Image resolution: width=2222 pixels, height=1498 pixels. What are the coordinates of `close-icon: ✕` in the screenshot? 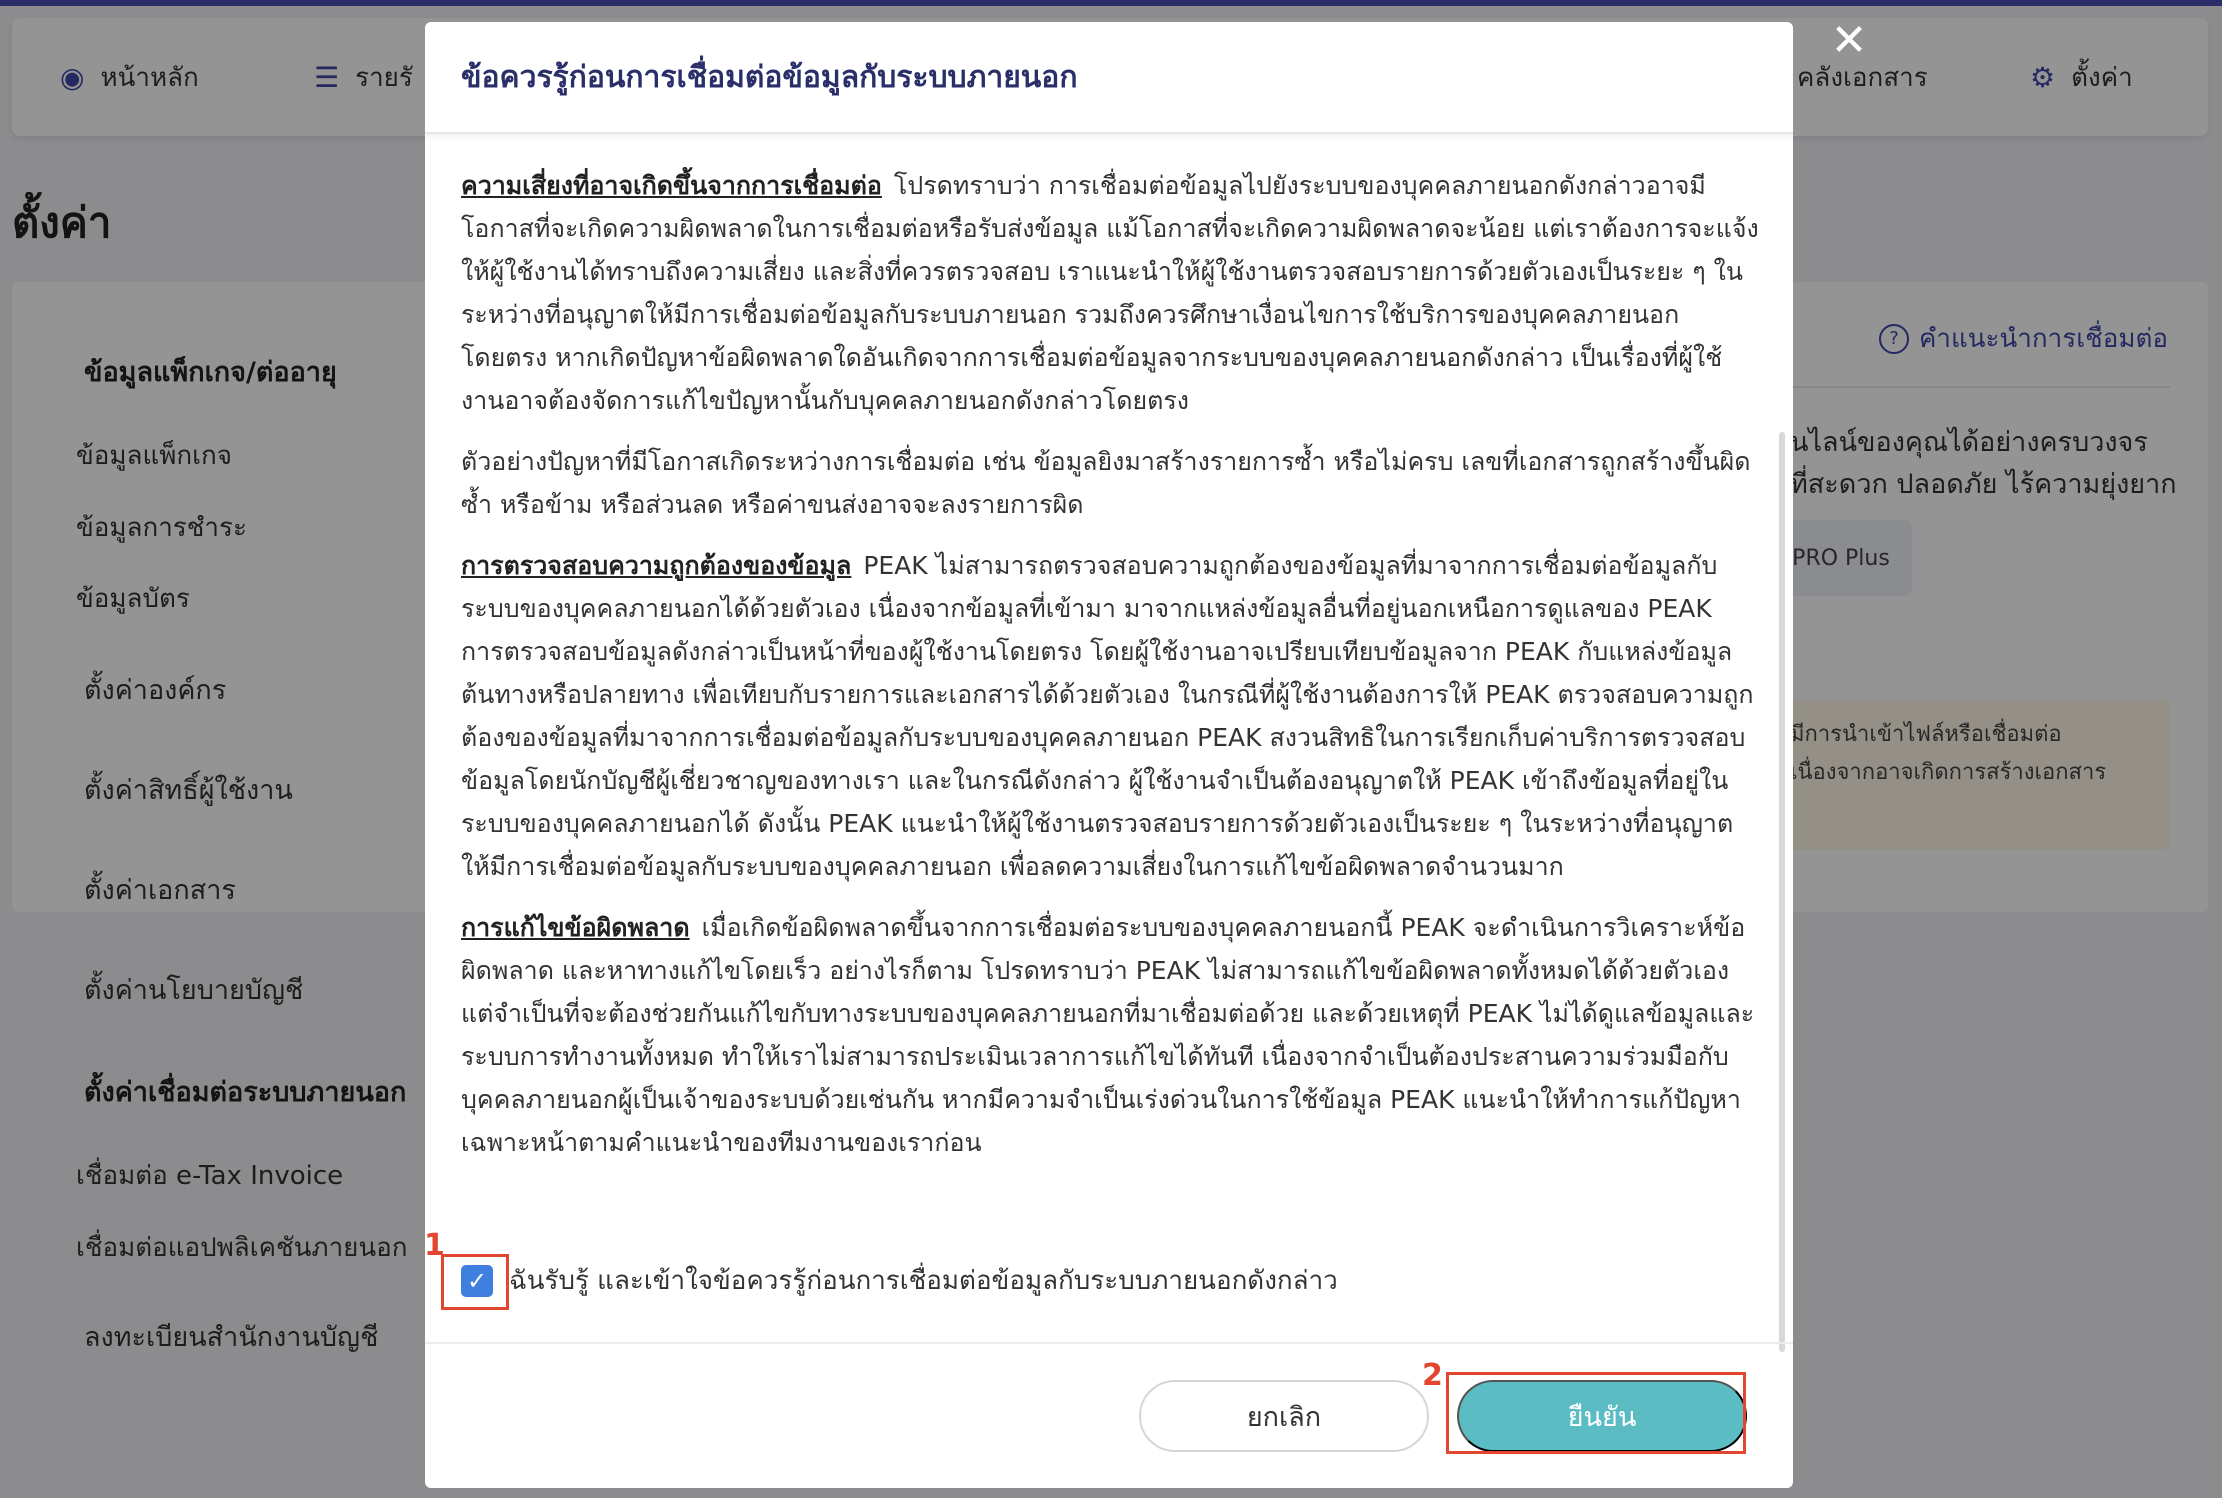 It's located at (1849, 41).